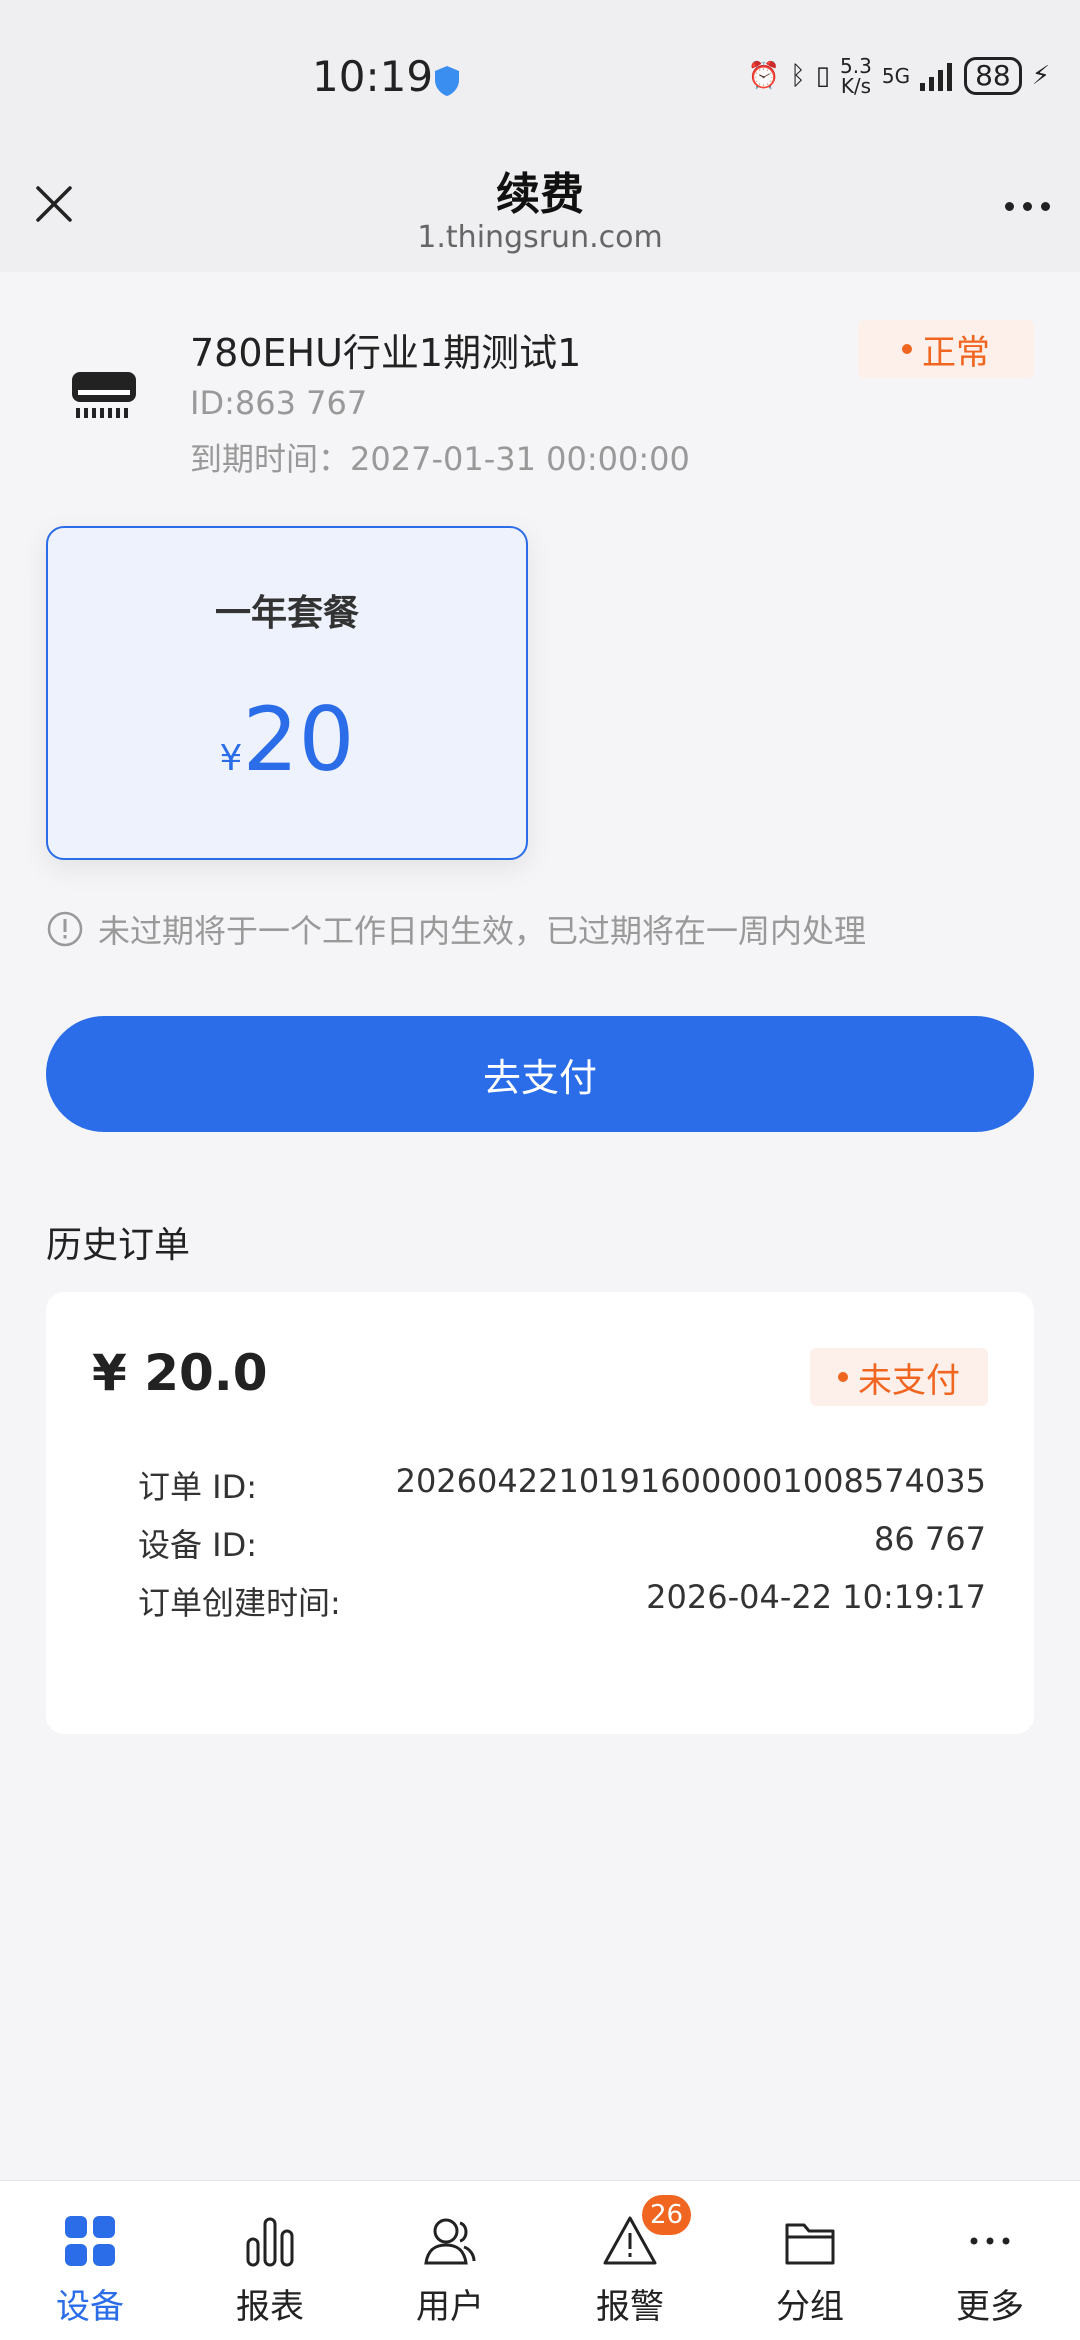 This screenshot has width=1080, height=2340. I want to click on order-id-row: 订单 ID: 20260422101916000001008574035, so click(562, 1485).